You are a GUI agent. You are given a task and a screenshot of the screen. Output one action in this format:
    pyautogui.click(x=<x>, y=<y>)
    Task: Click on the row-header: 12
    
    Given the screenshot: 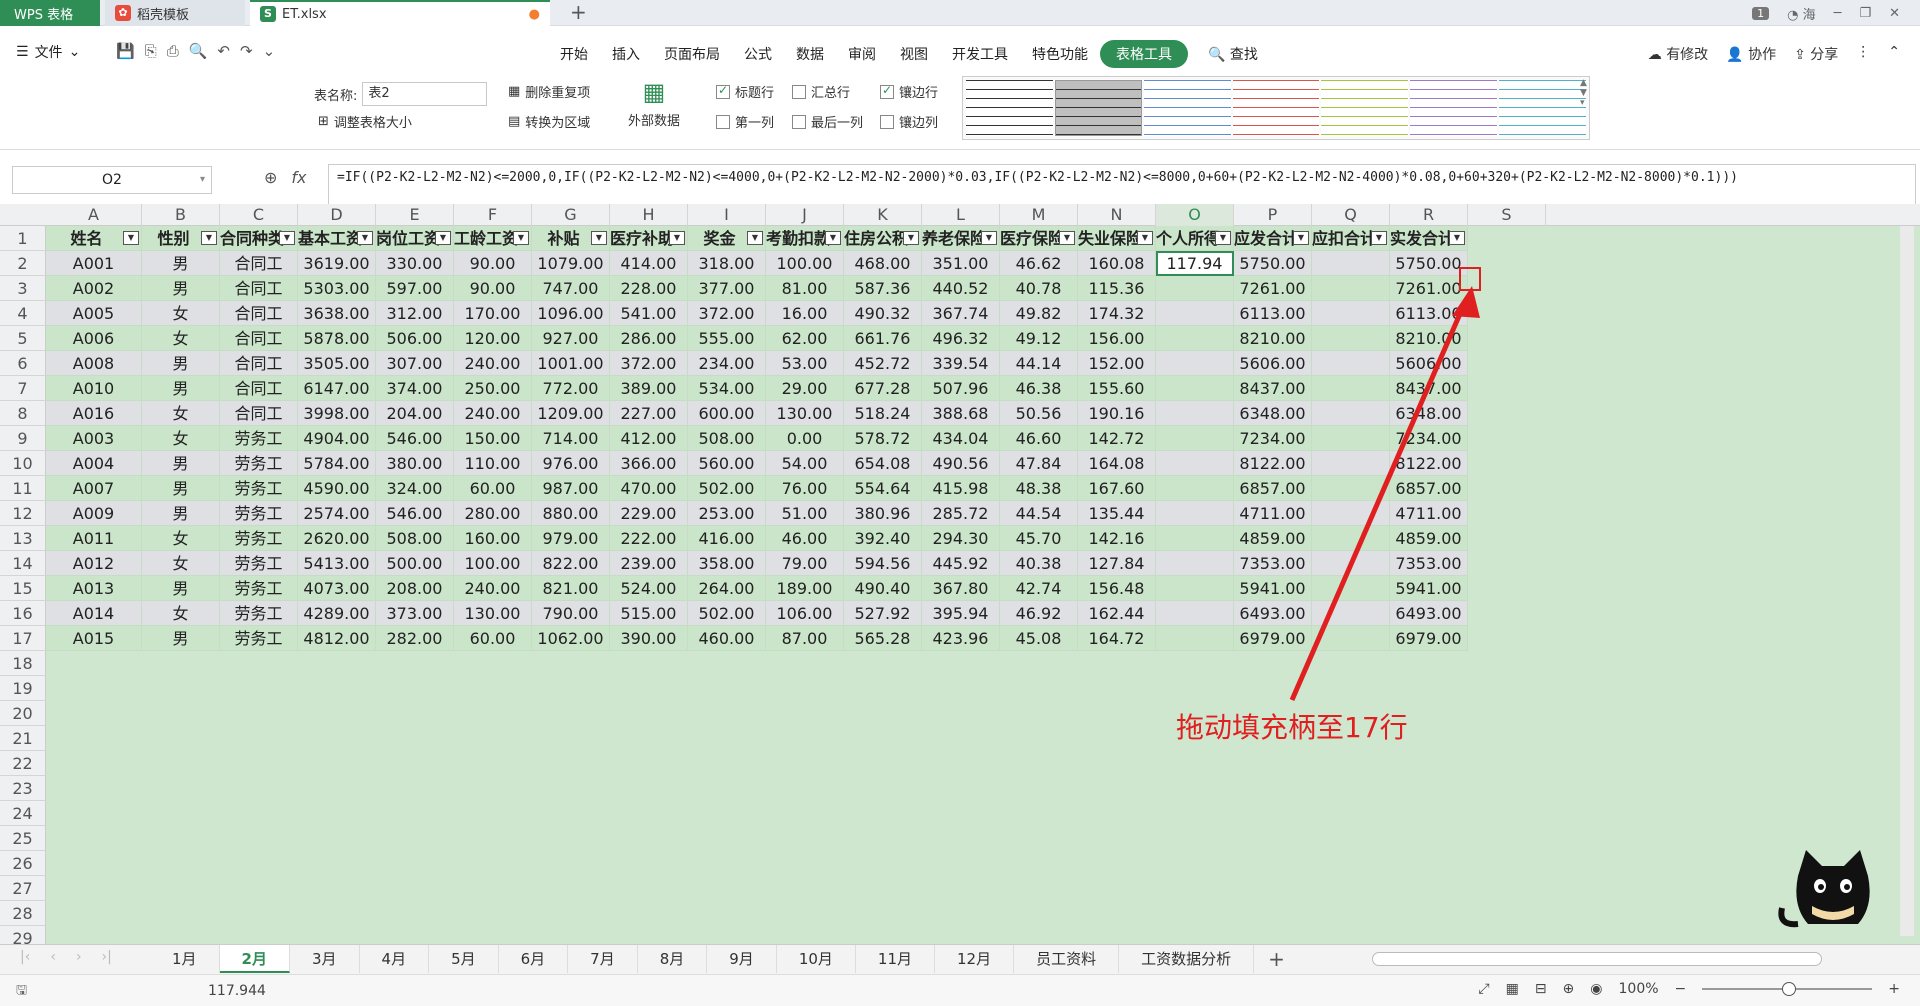 What is the action you would take?
    pyautogui.click(x=23, y=513)
    